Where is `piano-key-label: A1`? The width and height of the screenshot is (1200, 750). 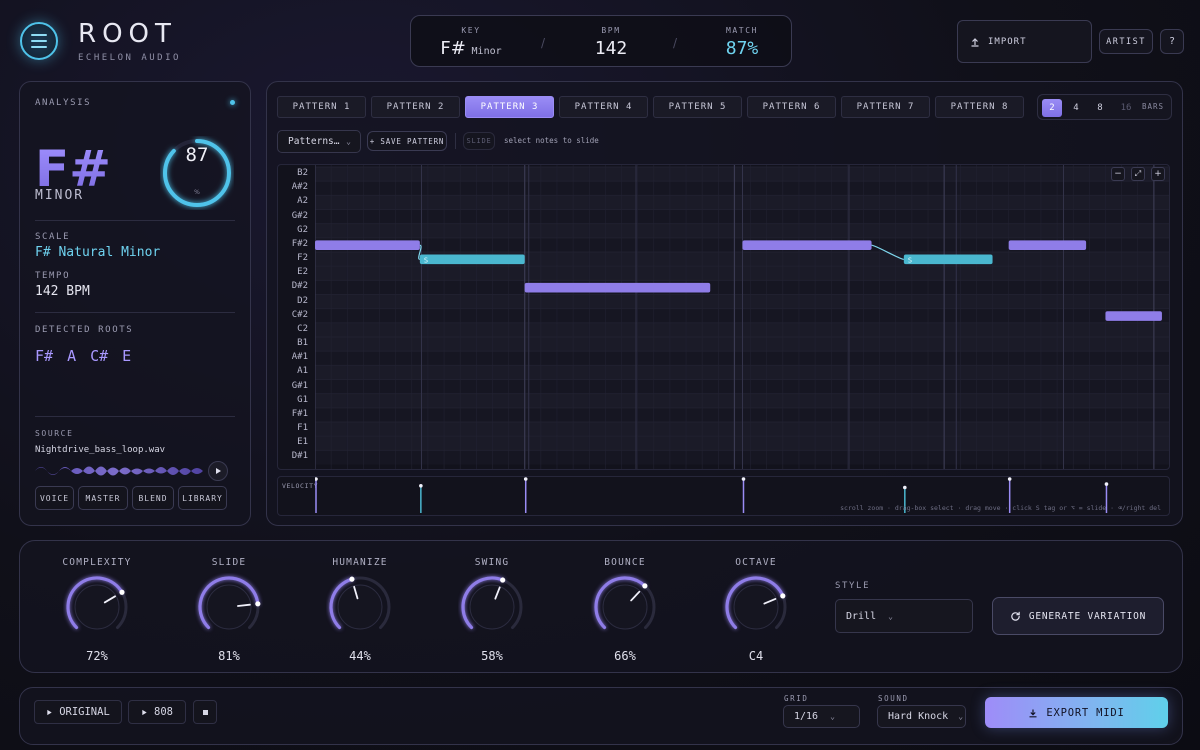
piano-key-label: A1 is located at coordinates (302, 371).